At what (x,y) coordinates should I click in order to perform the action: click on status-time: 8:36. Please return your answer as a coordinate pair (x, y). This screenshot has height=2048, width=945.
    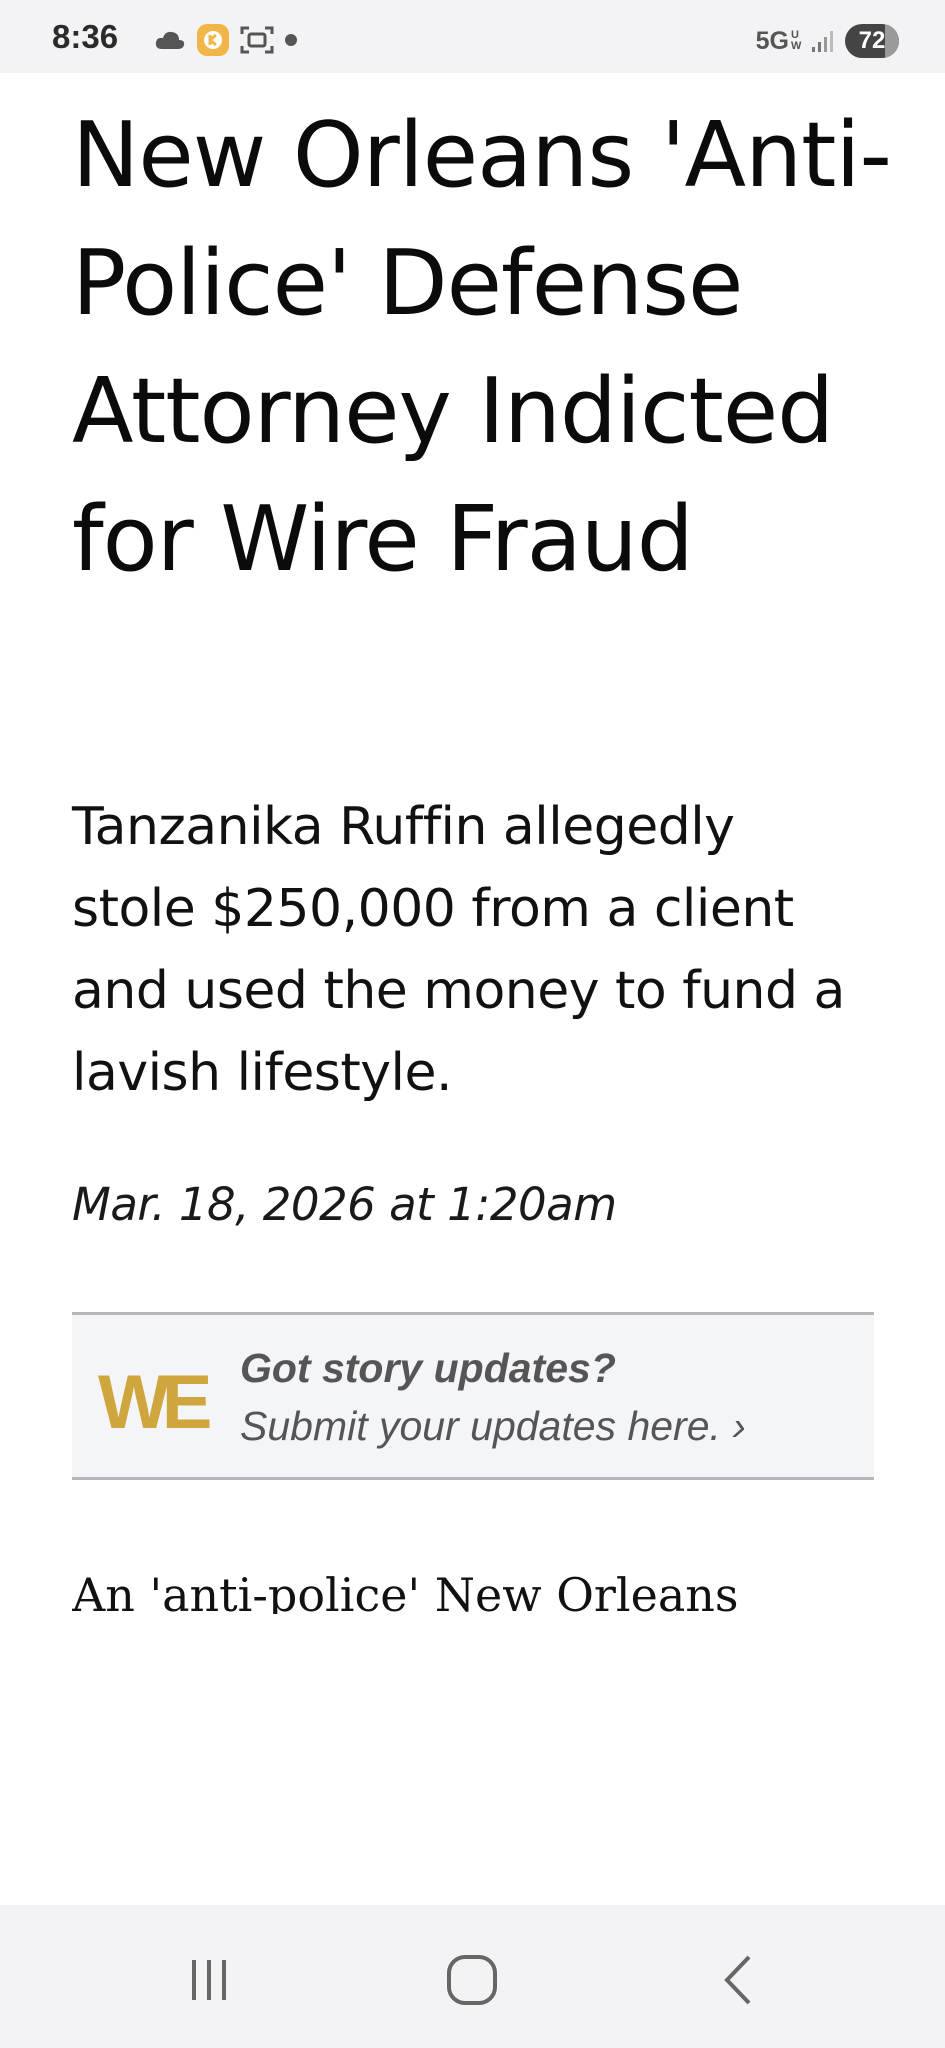
    Looking at the image, I should click on (85, 36).